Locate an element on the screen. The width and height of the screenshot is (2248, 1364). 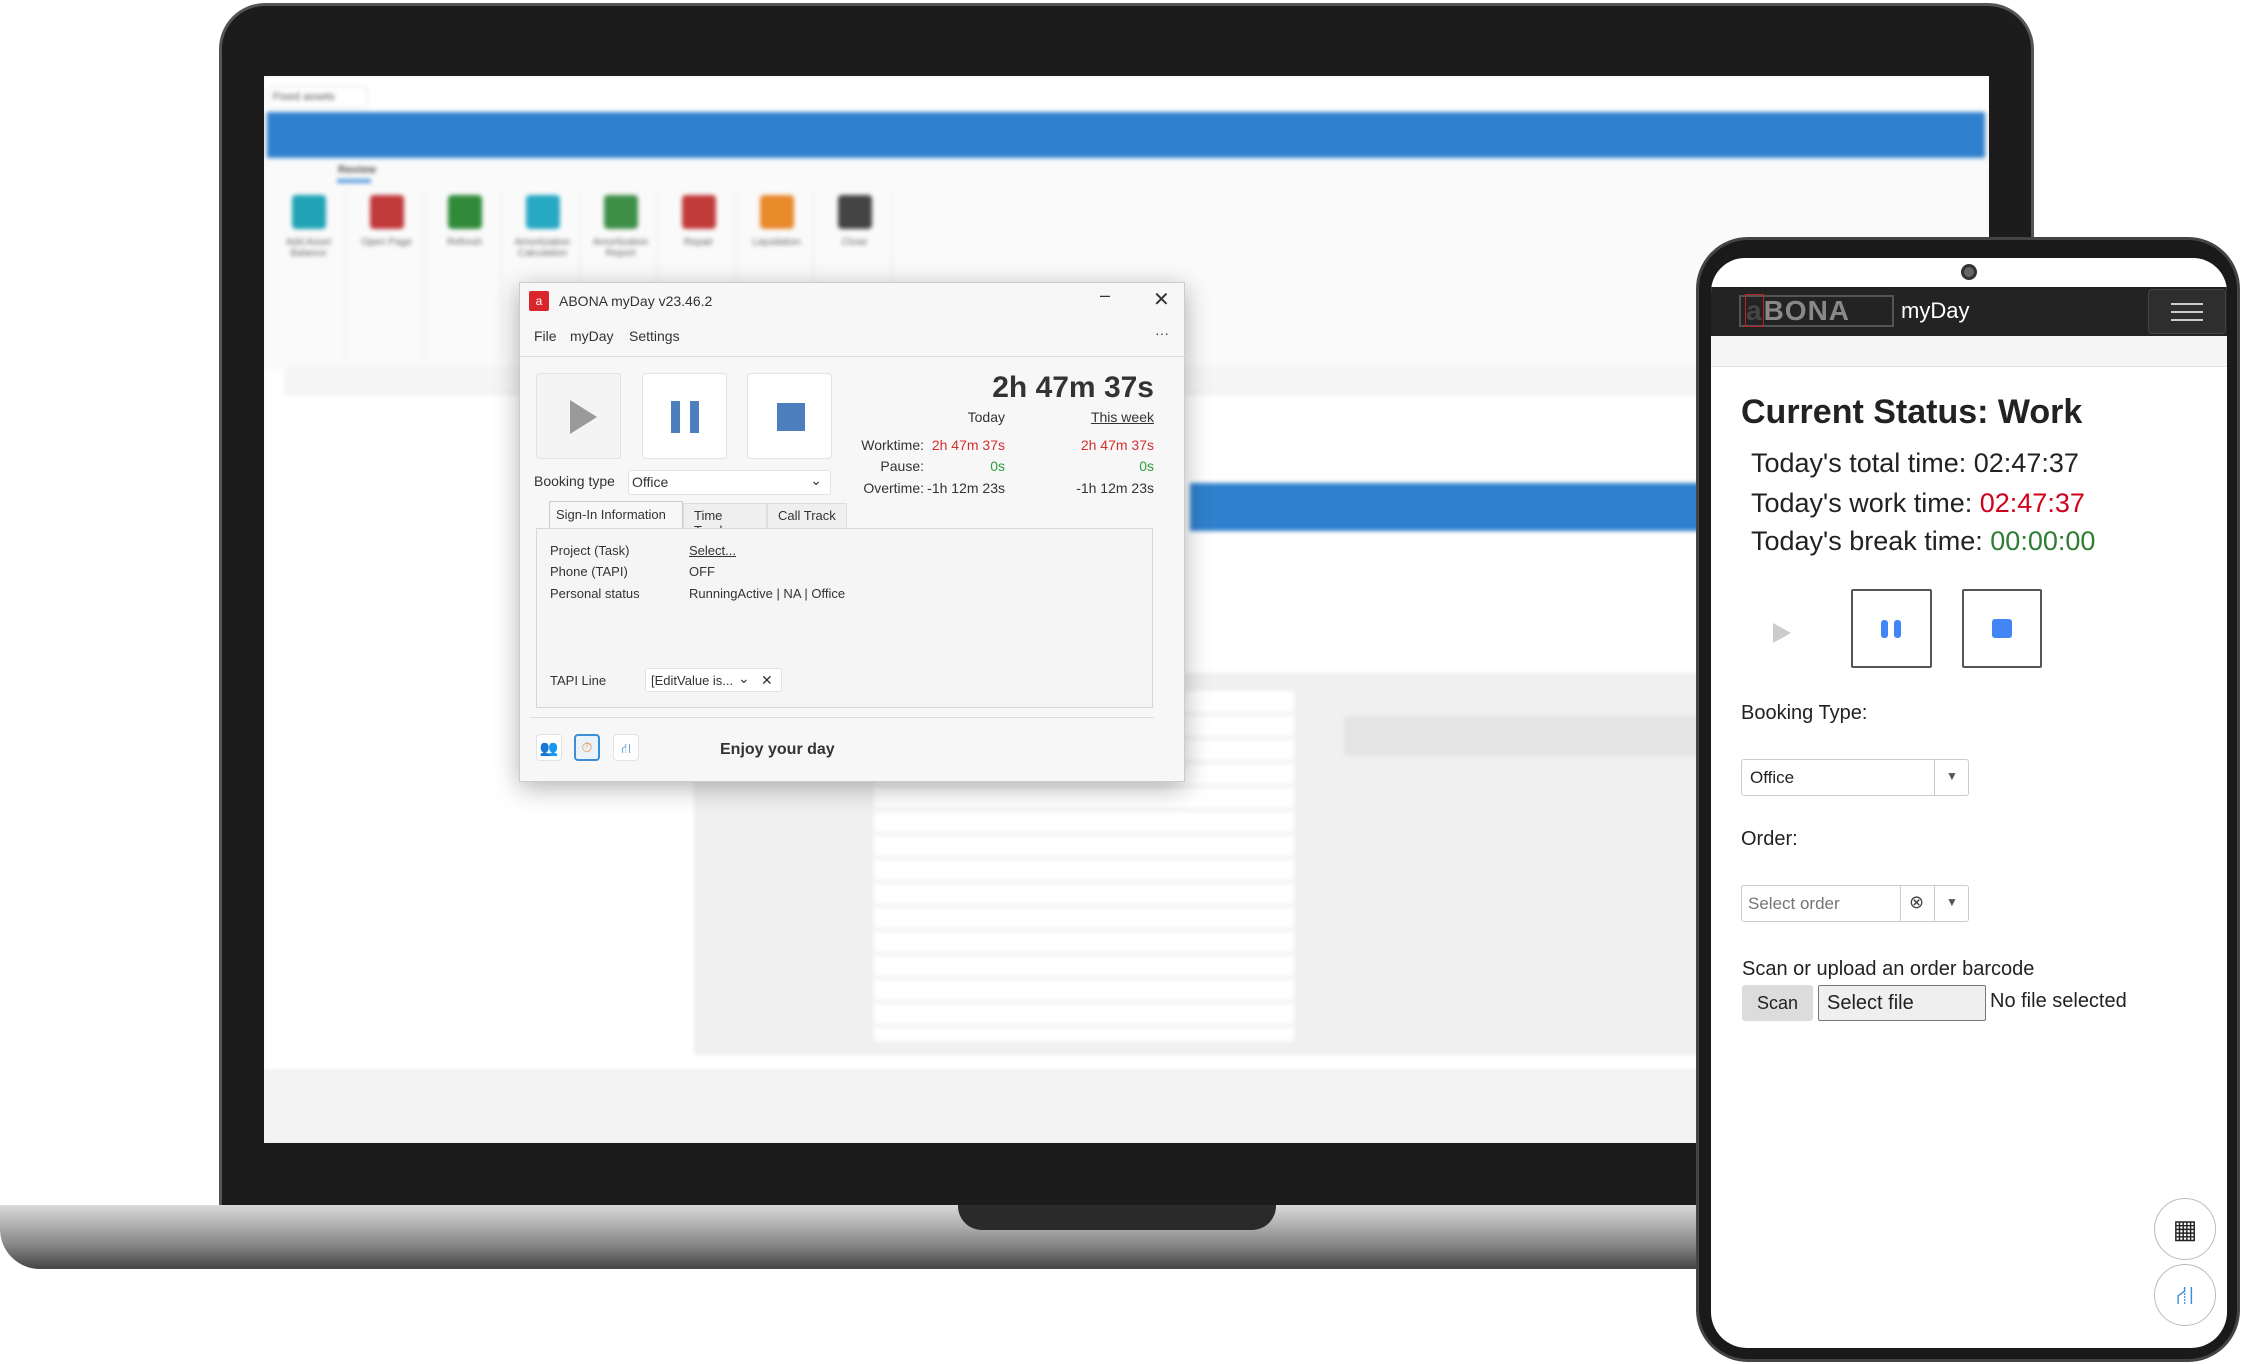
info-value: RunningActive | NA | Office is located at coordinates (767, 593).